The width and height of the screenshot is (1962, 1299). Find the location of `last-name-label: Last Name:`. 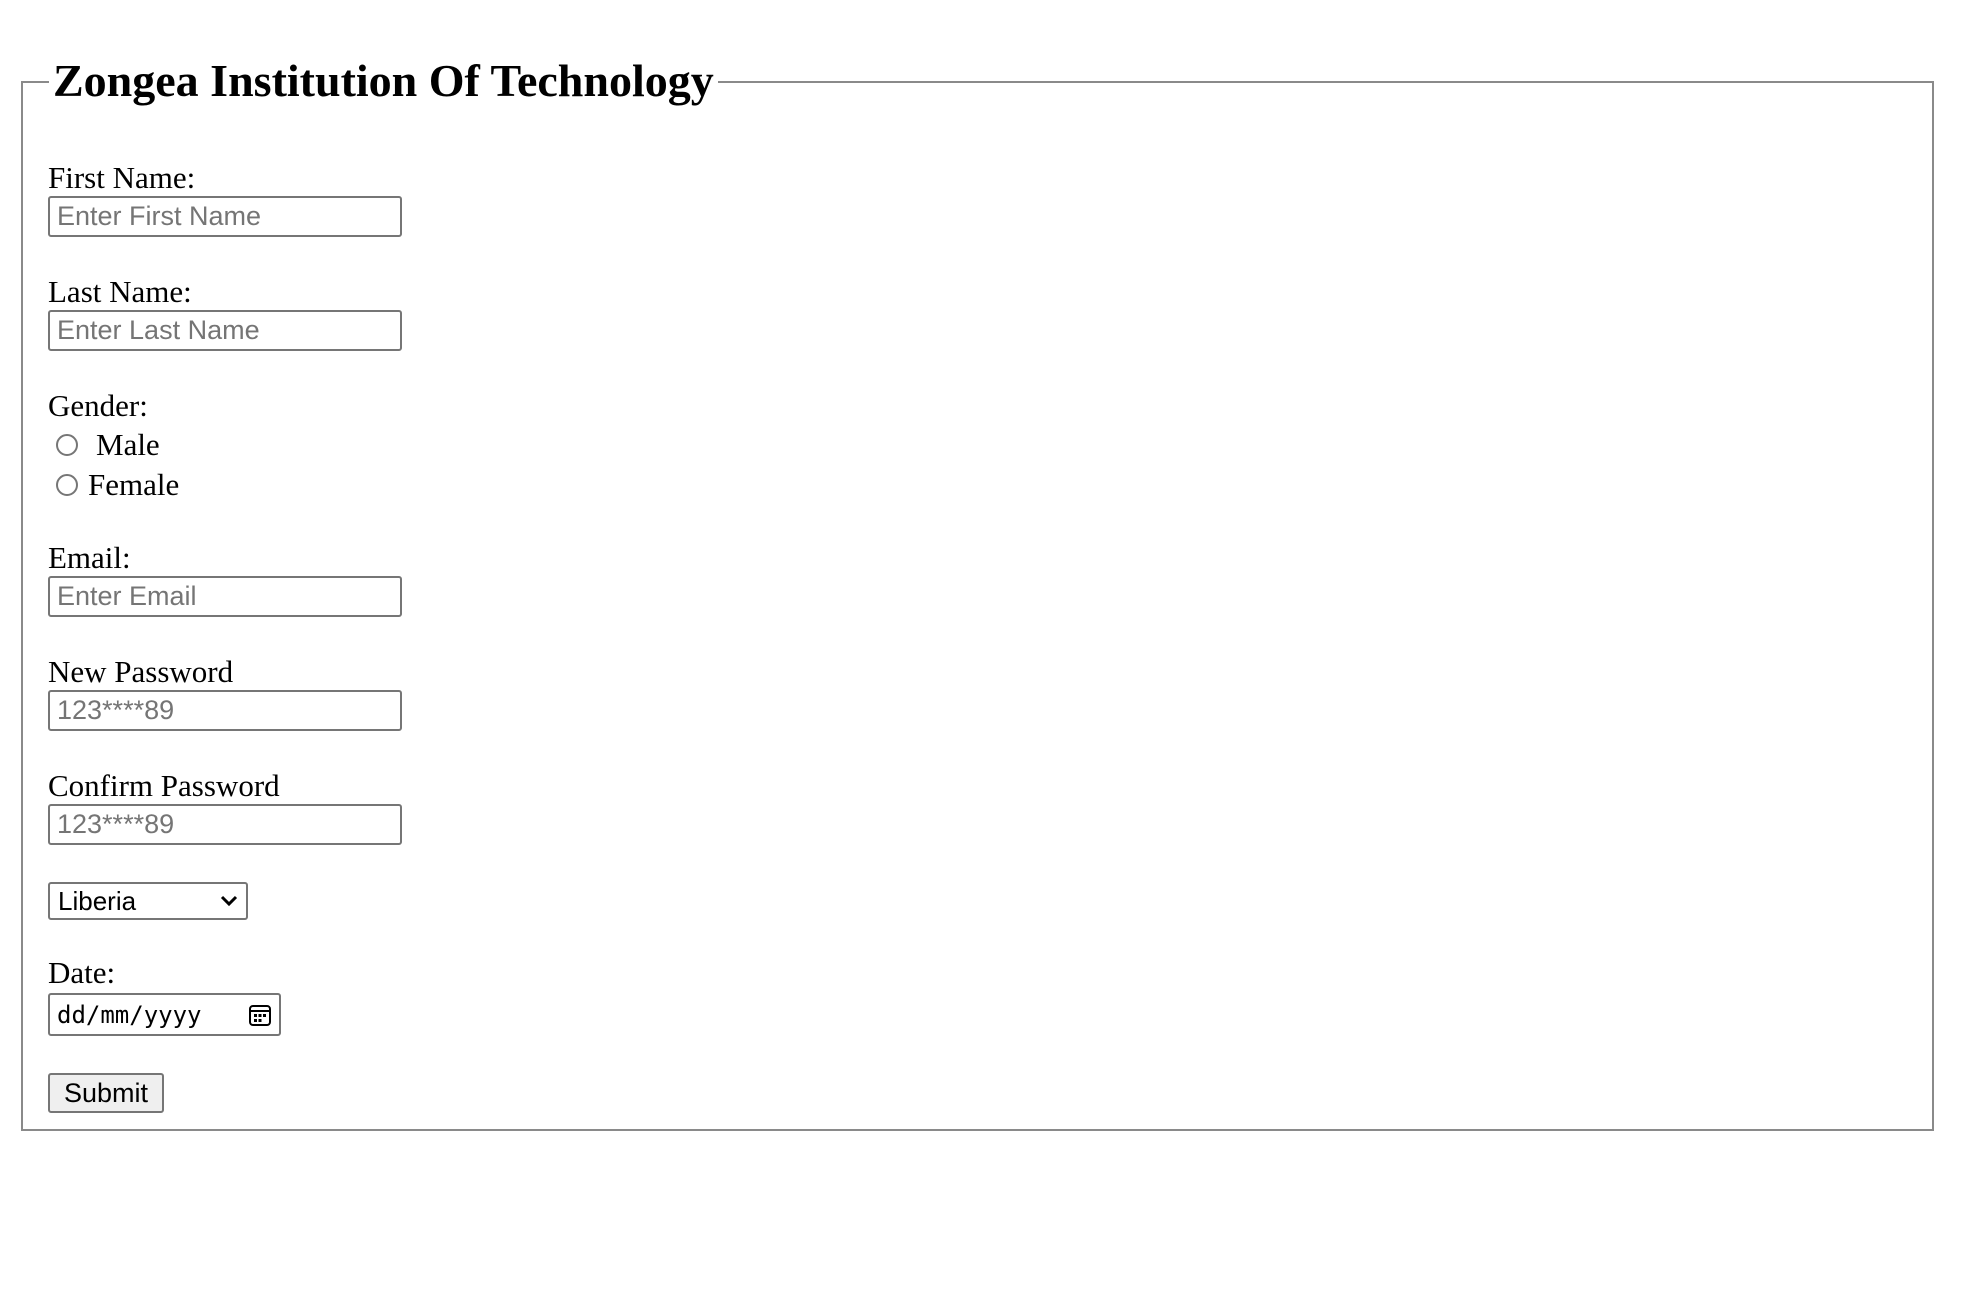

last-name-label: Last Name: is located at coordinates (120, 291).